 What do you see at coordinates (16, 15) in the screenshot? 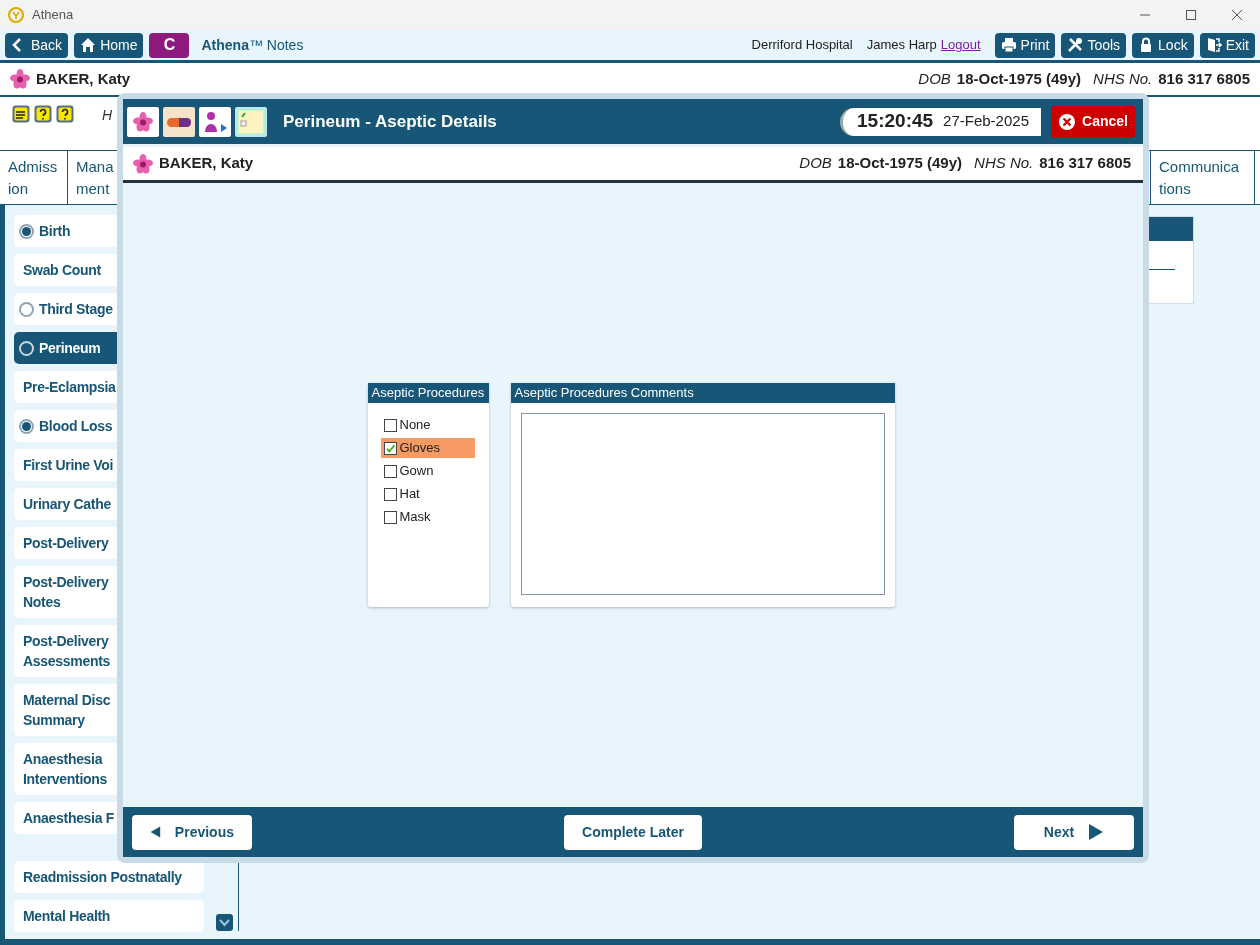
I see `app-logo-icon` at bounding box center [16, 15].